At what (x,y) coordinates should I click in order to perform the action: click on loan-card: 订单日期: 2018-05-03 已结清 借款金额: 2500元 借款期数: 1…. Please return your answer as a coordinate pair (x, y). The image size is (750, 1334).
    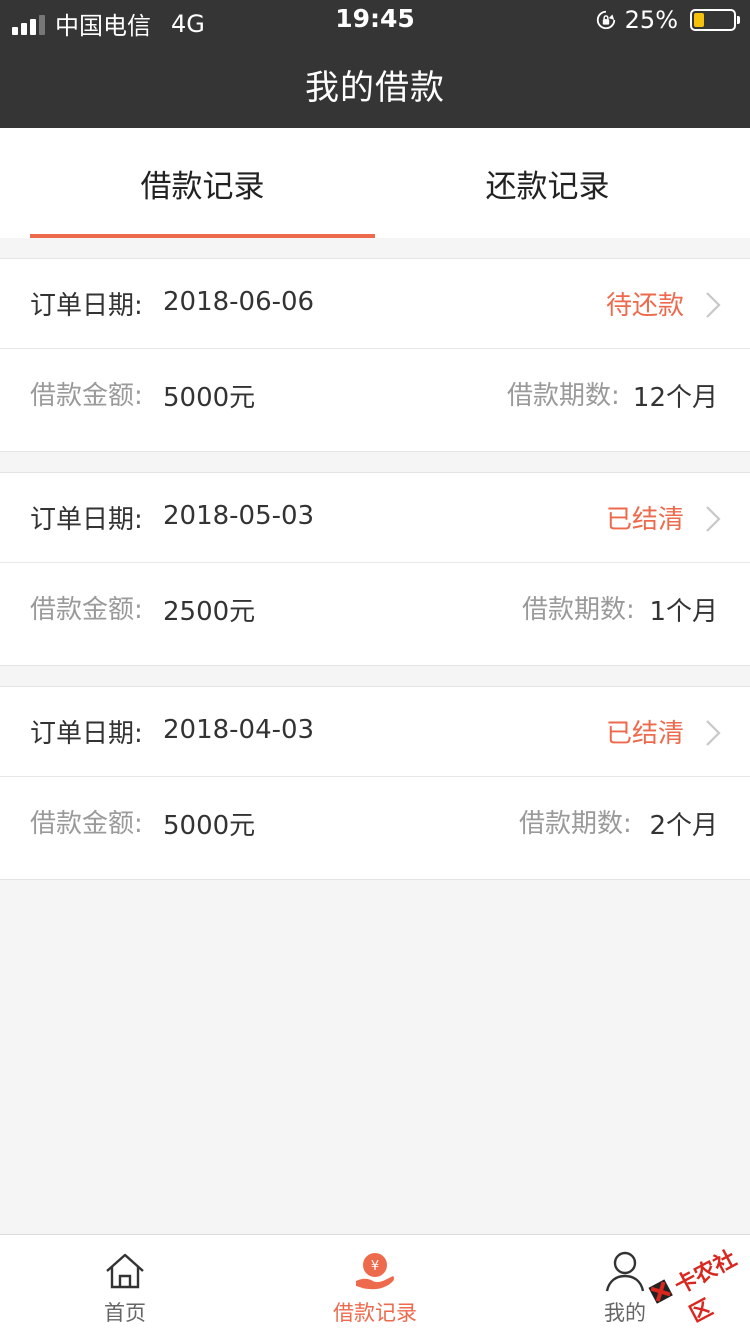
    Looking at the image, I should click on (375, 569).